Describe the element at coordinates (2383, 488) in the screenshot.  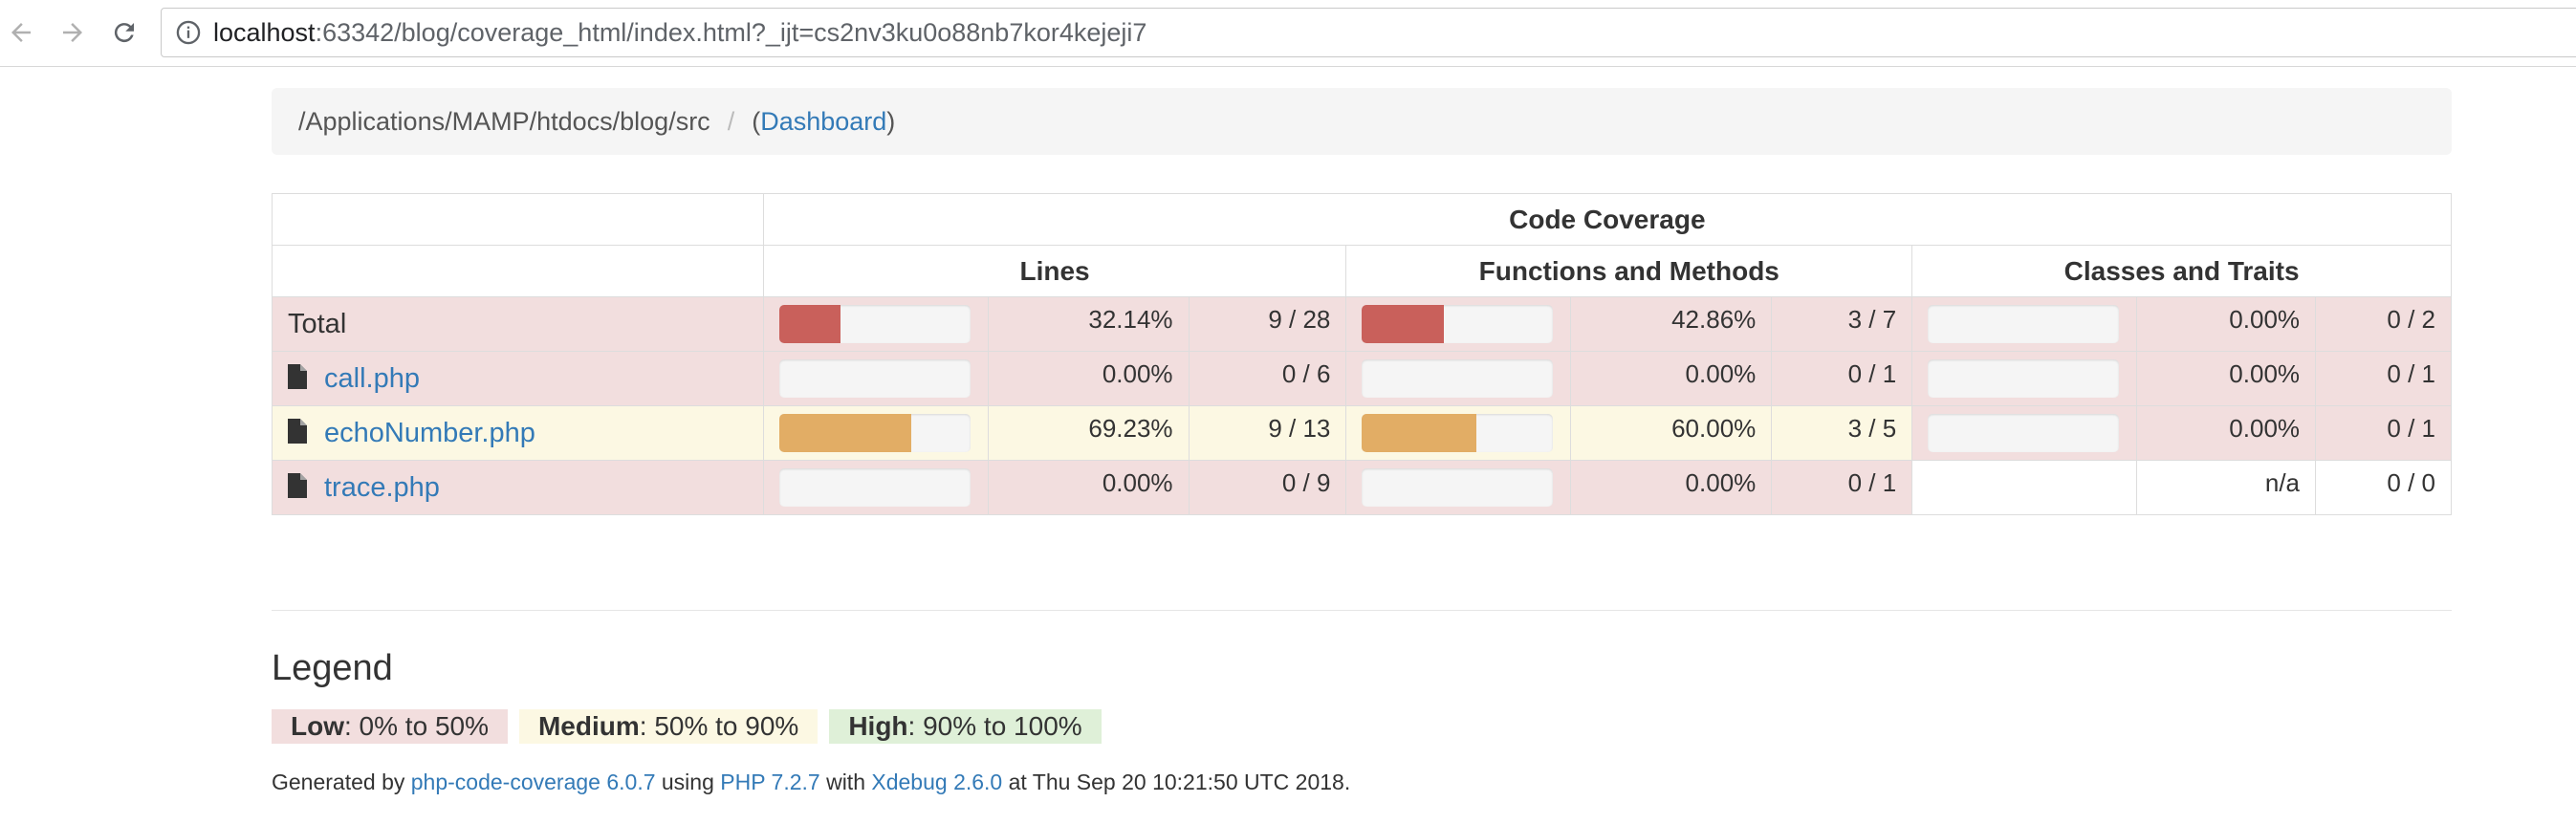
I see `classes-count: 0 / 0` at that location.